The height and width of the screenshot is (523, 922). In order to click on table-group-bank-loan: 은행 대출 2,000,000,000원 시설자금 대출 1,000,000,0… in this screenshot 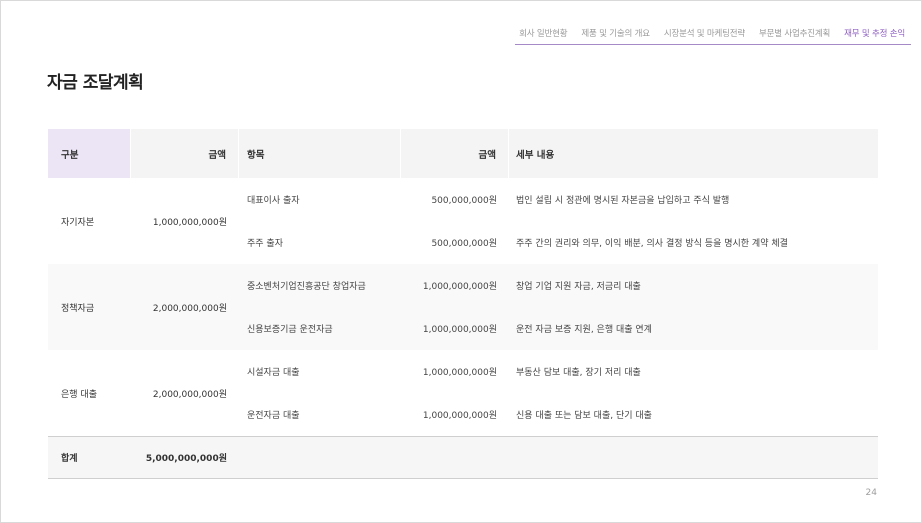, I will do `click(463, 393)`.